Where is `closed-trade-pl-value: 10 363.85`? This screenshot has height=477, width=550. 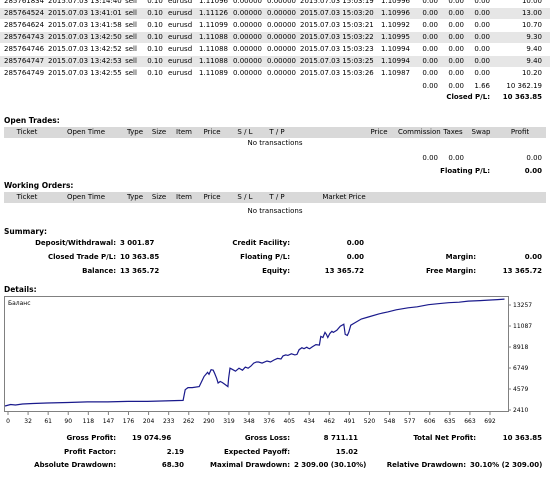 closed-trade-pl-value: 10 363.85 is located at coordinates (140, 257).